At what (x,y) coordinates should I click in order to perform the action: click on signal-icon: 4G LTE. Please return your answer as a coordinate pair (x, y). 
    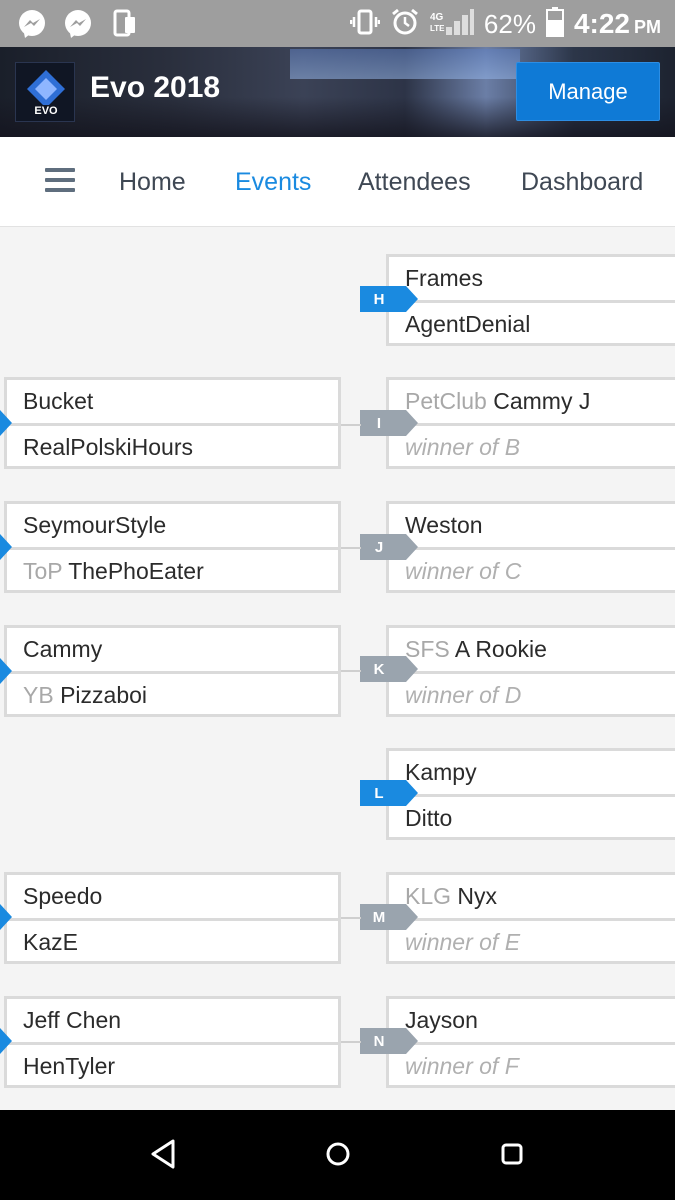
    Looking at the image, I should click on (452, 24).